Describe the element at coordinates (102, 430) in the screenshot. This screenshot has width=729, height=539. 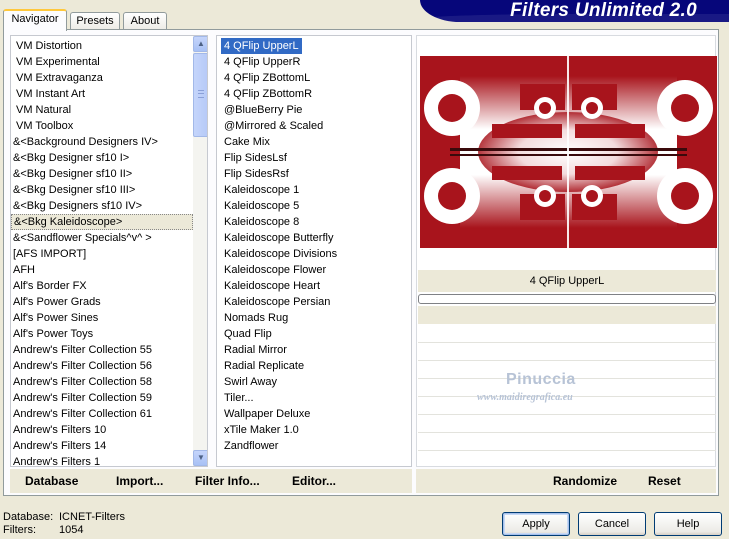
I see `category-item: Andrew's Filters 10` at that location.